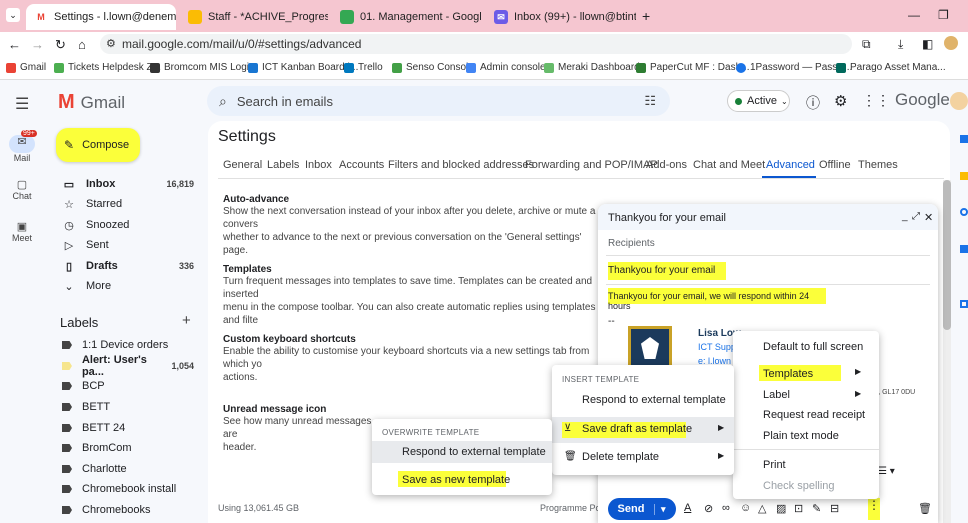  What do you see at coordinates (900, 44) in the screenshot?
I see `download-icon: ⤓` at bounding box center [900, 44].